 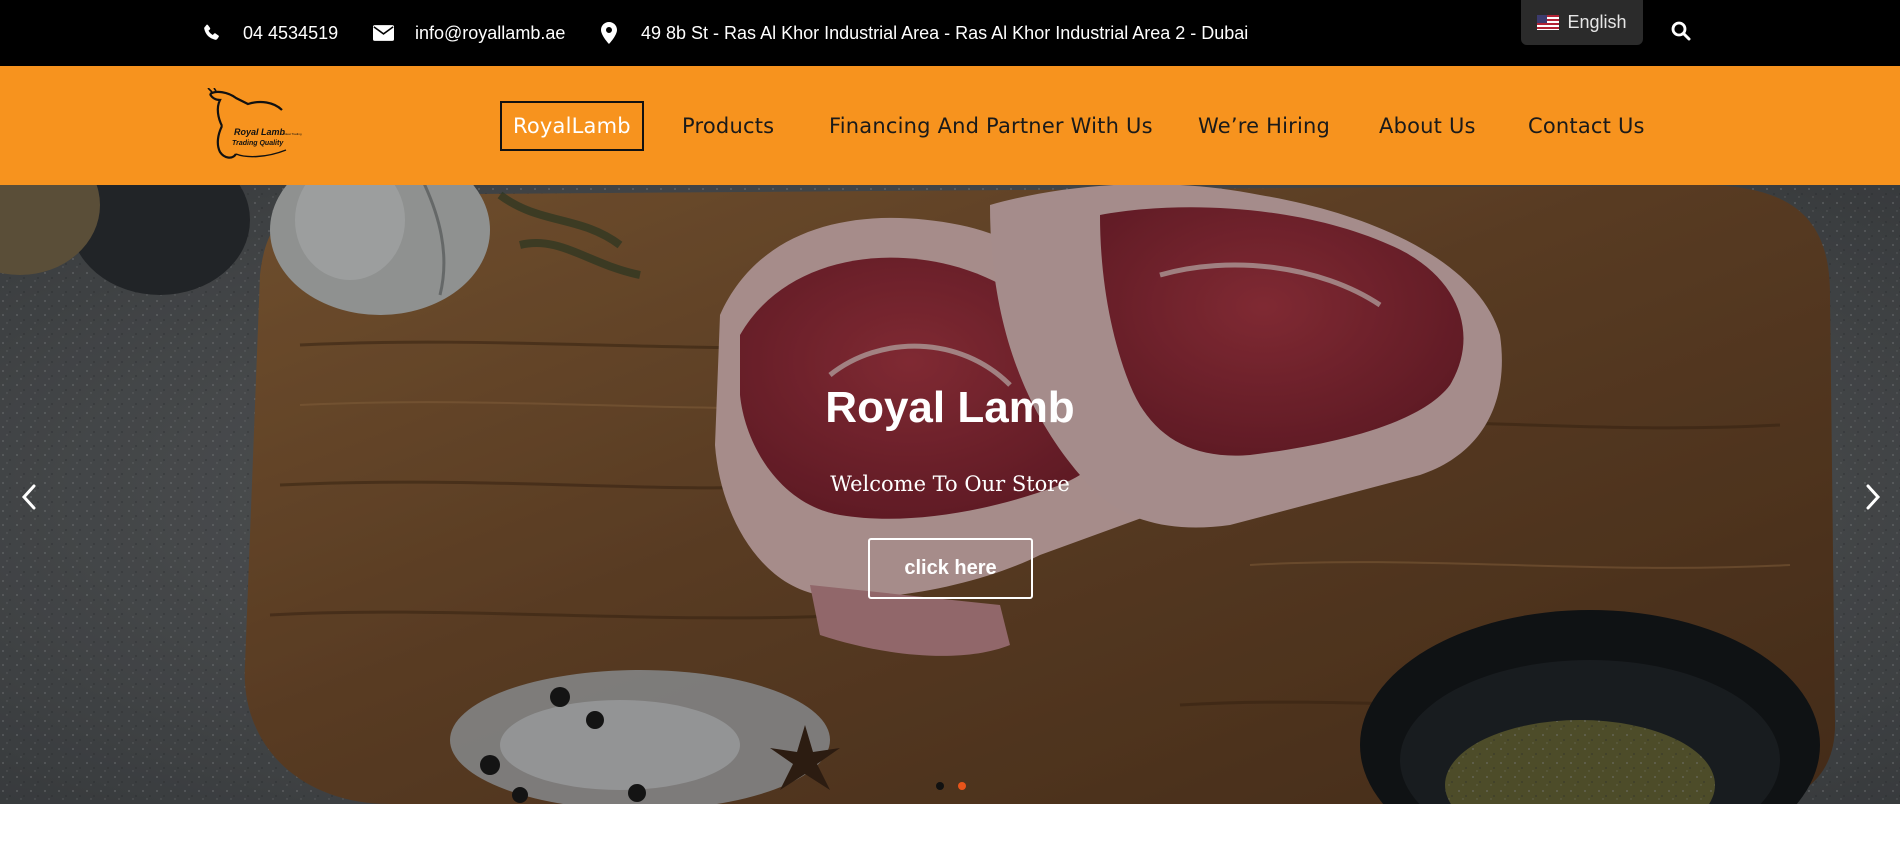 What do you see at coordinates (609, 33) in the screenshot?
I see `map-marker-icon` at bounding box center [609, 33].